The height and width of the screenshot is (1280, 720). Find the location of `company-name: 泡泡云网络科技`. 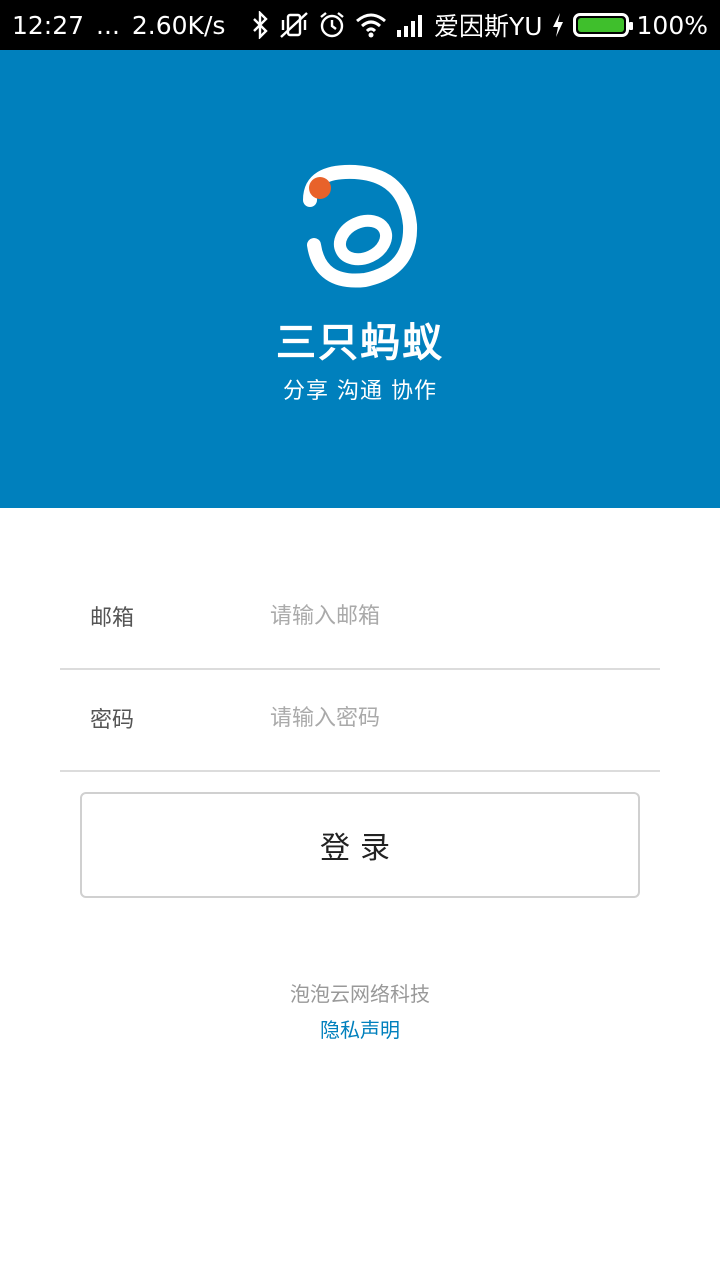

company-name: 泡泡云网络科技 is located at coordinates (360, 994).